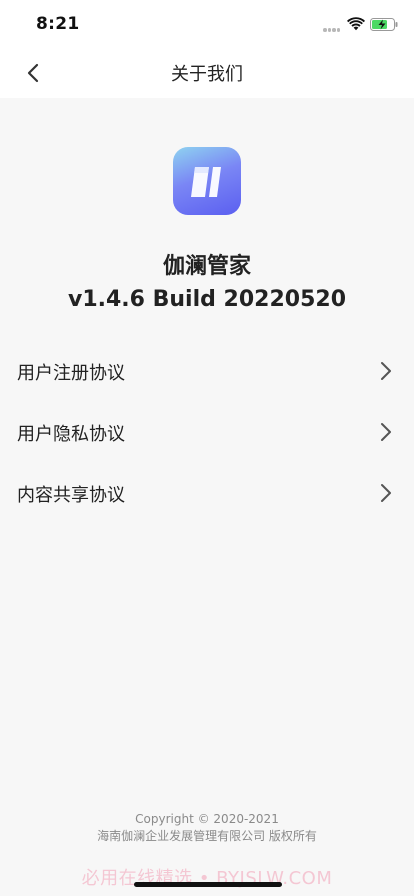 This screenshot has width=414, height=896. I want to click on page-title: 关于我们, so click(207, 74).